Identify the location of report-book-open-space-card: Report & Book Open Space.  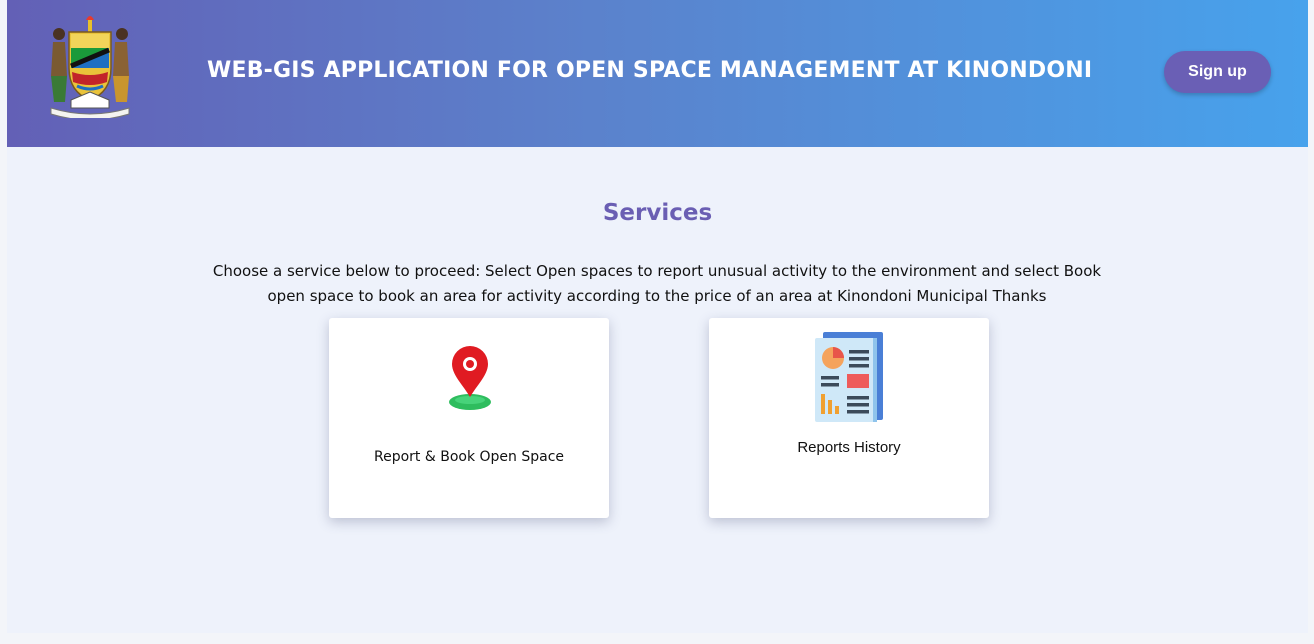
(469, 418).